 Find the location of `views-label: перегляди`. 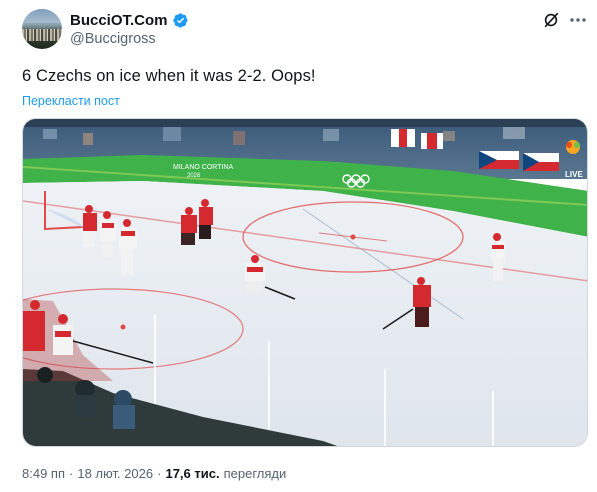

views-label: перегляди is located at coordinates (255, 473).